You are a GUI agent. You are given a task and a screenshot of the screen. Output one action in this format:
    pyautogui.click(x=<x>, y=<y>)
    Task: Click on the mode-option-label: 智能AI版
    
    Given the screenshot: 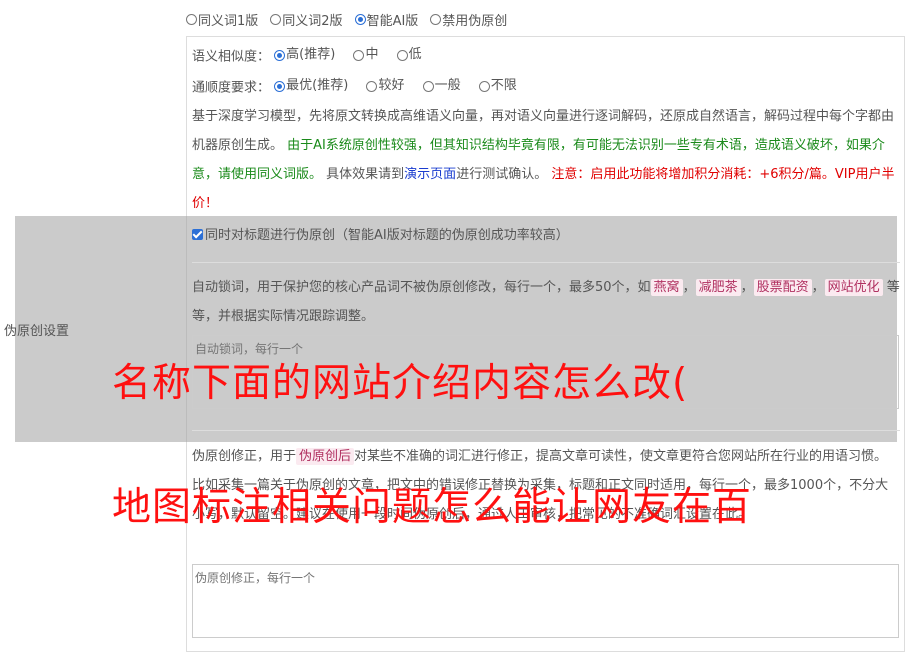 What is the action you would take?
    pyautogui.click(x=392, y=21)
    